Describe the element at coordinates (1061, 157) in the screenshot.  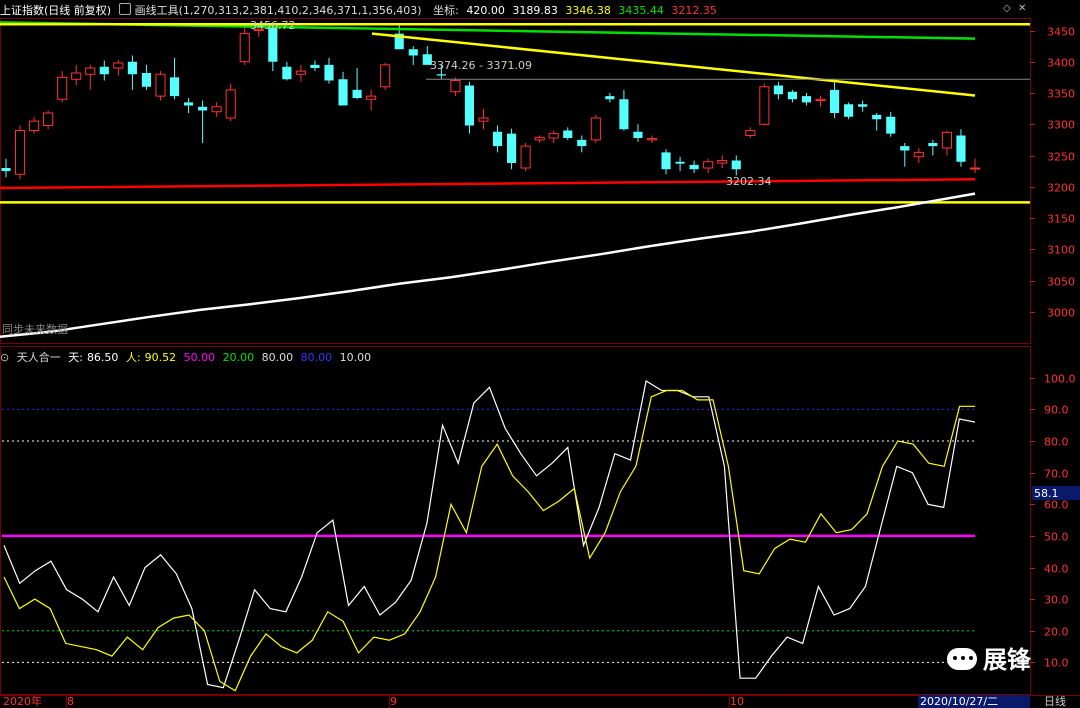
I see `price-tick-label: 3250` at that location.